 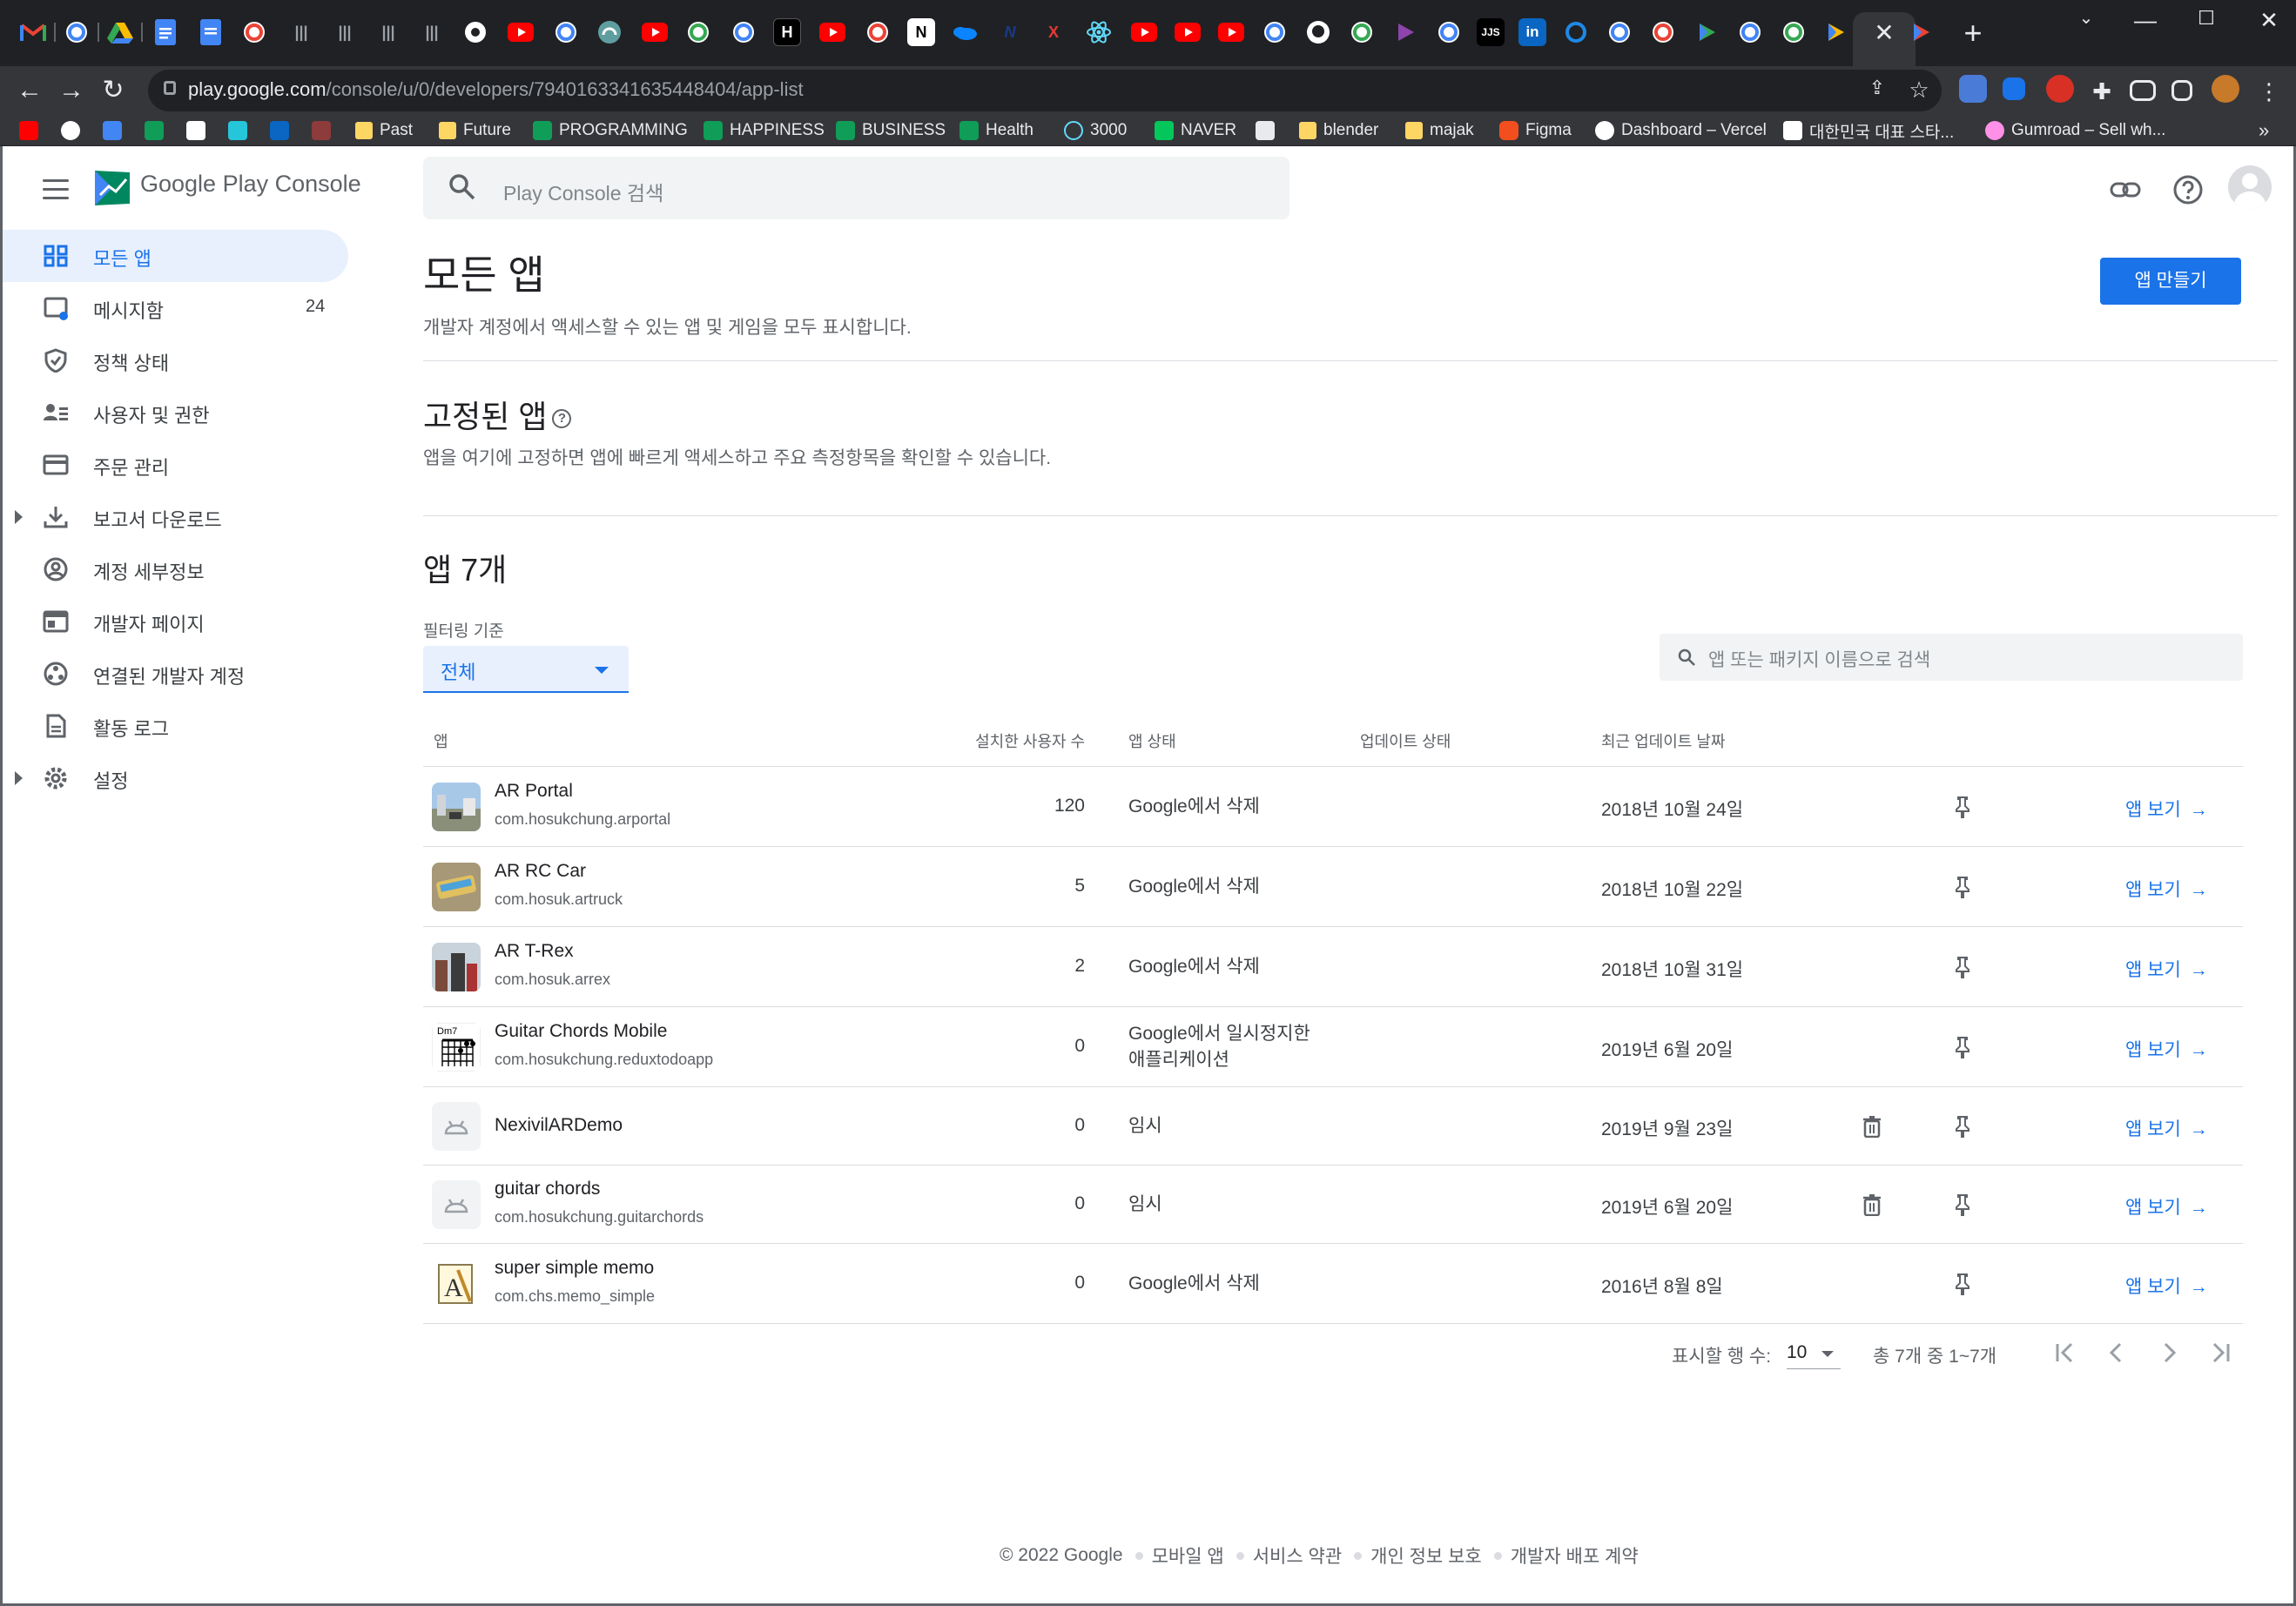 What do you see at coordinates (1318, 32) in the screenshot?
I see `github-tab-icon` at bounding box center [1318, 32].